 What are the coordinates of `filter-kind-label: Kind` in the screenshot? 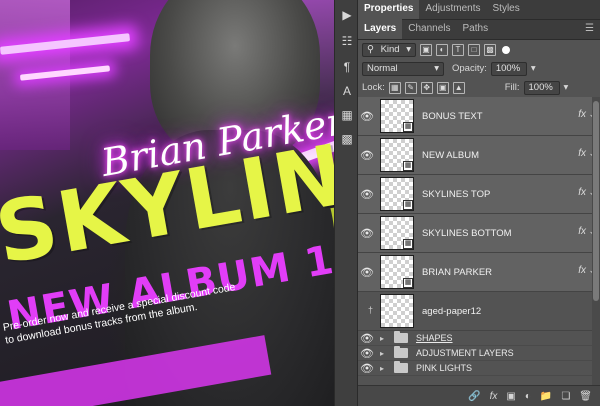 It's located at (390, 49).